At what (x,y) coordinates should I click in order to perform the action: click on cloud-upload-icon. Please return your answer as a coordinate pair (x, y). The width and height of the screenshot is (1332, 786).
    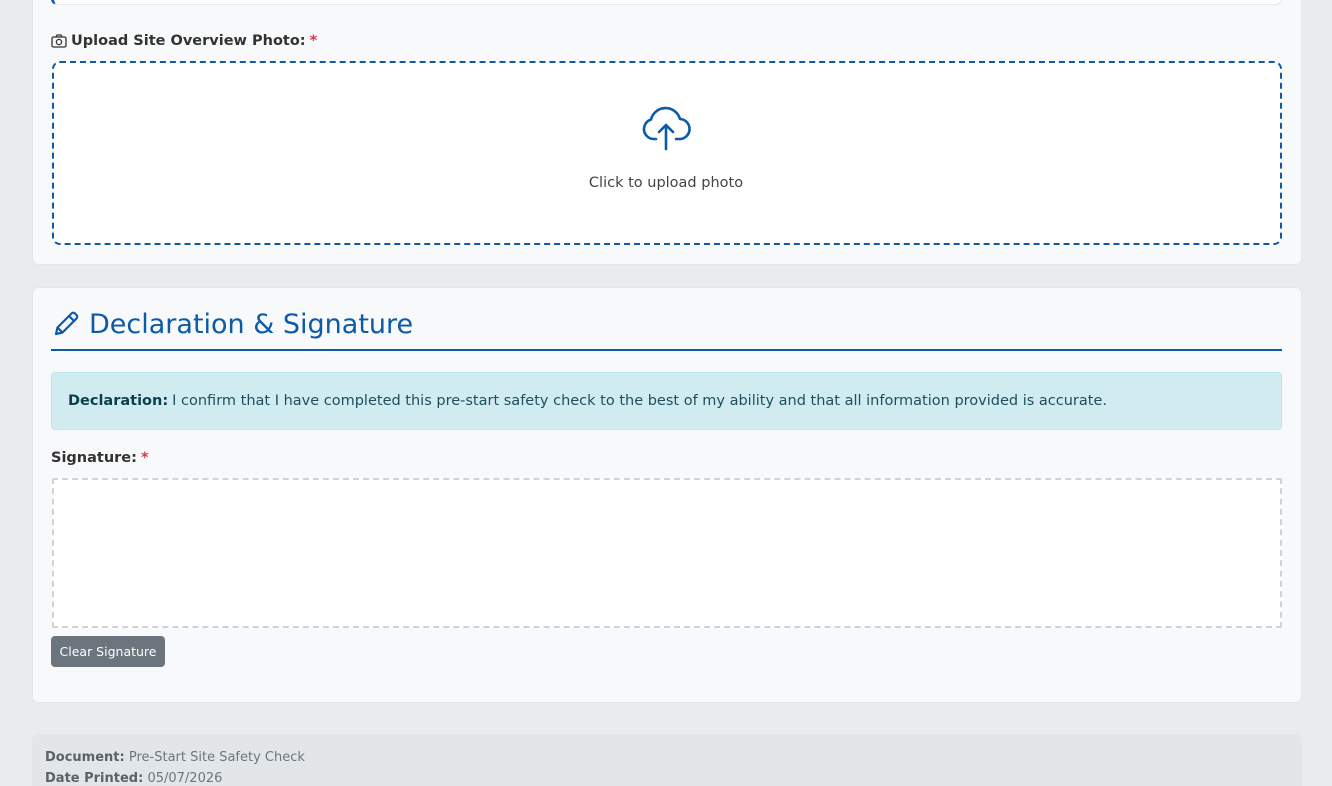
    Looking at the image, I should click on (666, 128).